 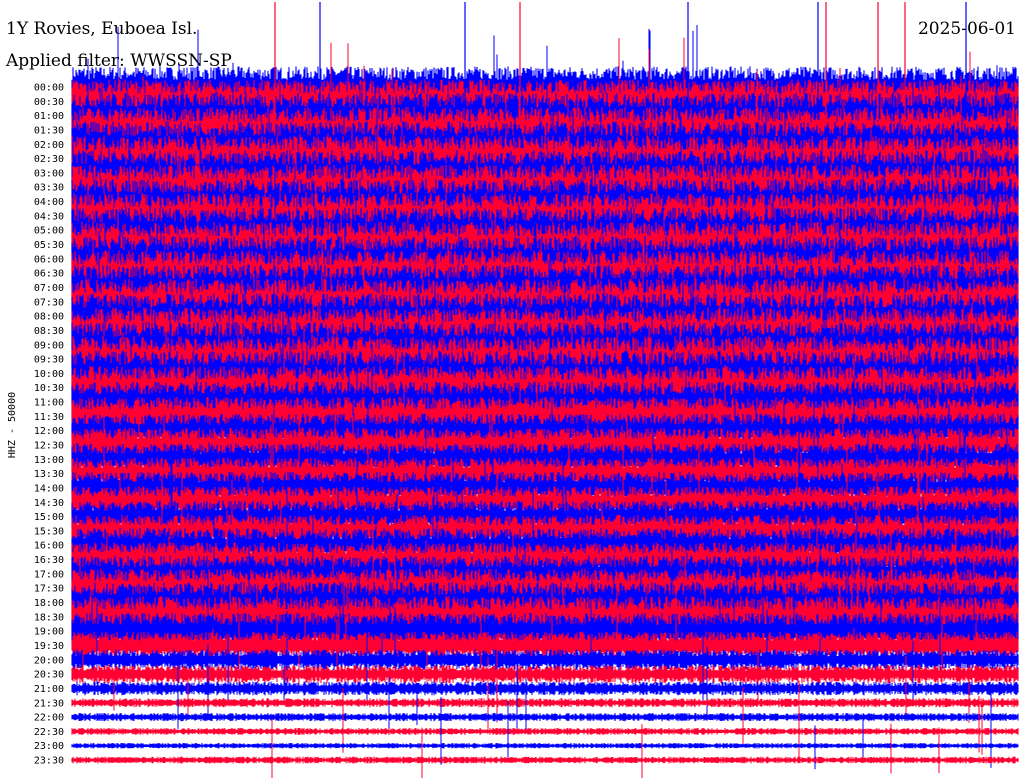 I want to click on time-label: 12:30, so click(x=49, y=446).